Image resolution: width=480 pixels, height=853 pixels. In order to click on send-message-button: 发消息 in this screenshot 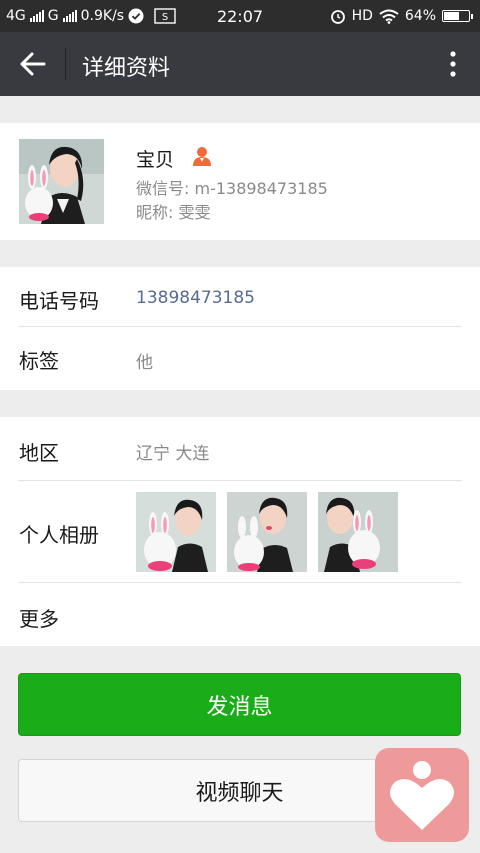, I will do `click(239, 704)`.